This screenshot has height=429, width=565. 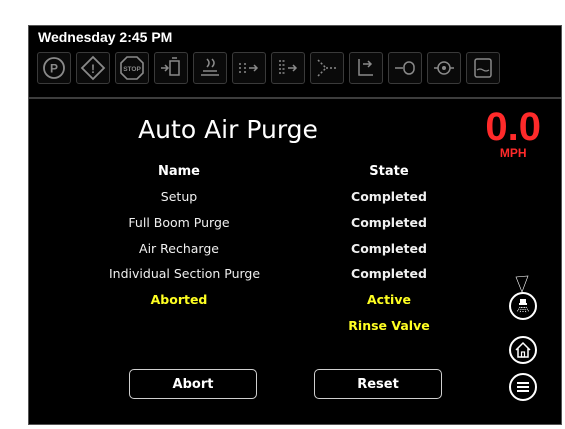 I want to click on column-header-state: State, so click(x=389, y=171).